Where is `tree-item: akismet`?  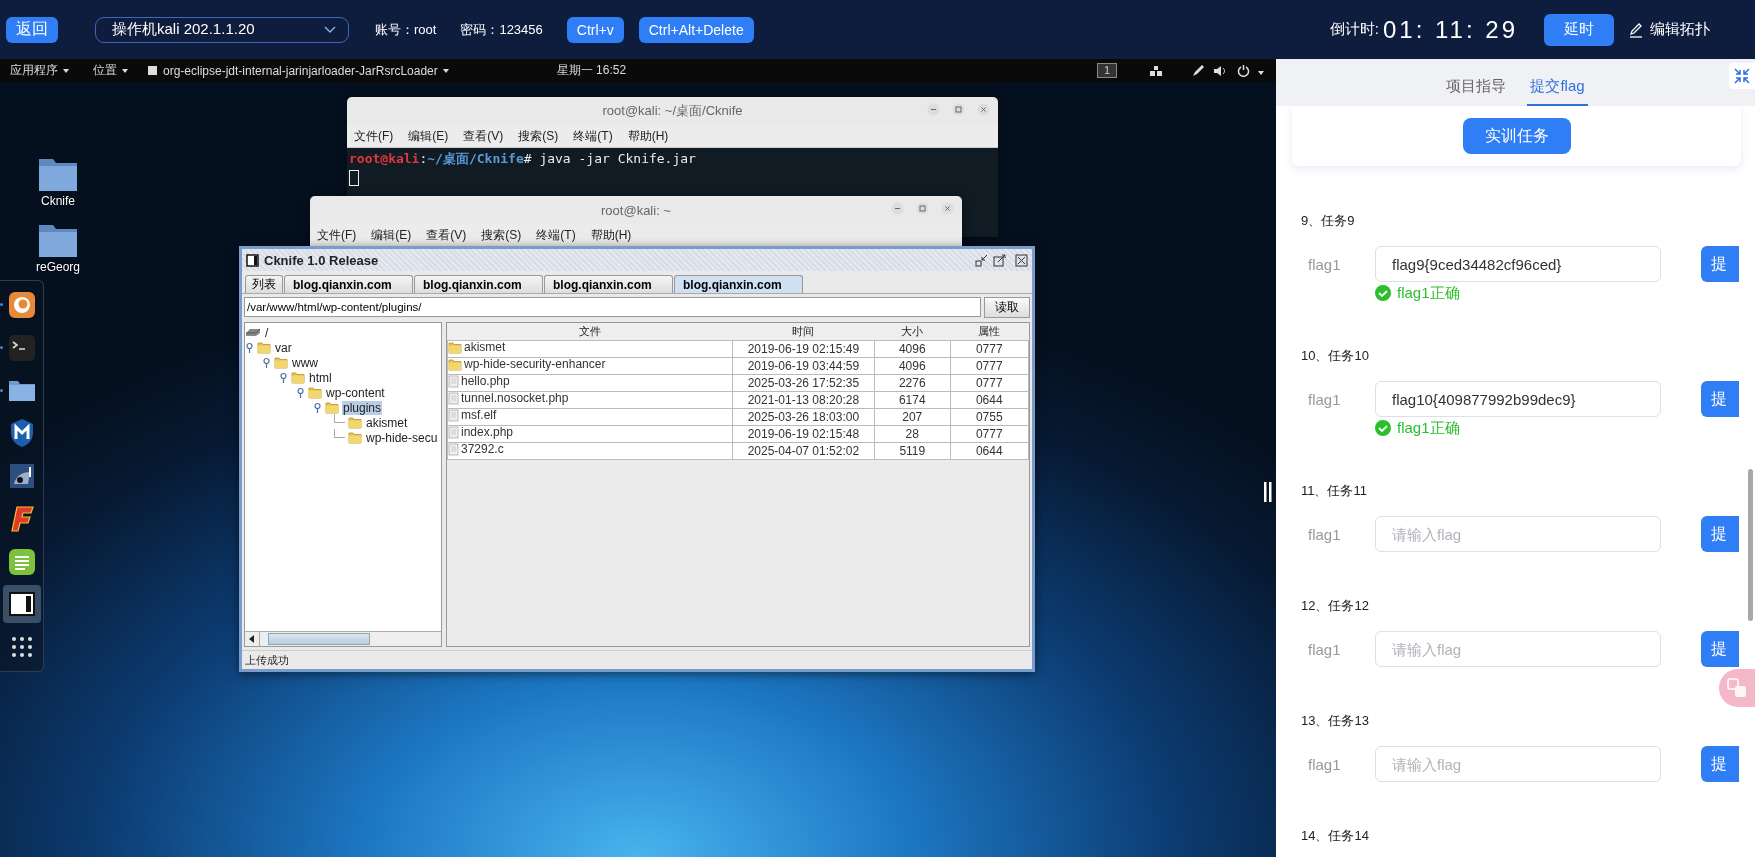
tree-item: akismet is located at coordinates (387, 422).